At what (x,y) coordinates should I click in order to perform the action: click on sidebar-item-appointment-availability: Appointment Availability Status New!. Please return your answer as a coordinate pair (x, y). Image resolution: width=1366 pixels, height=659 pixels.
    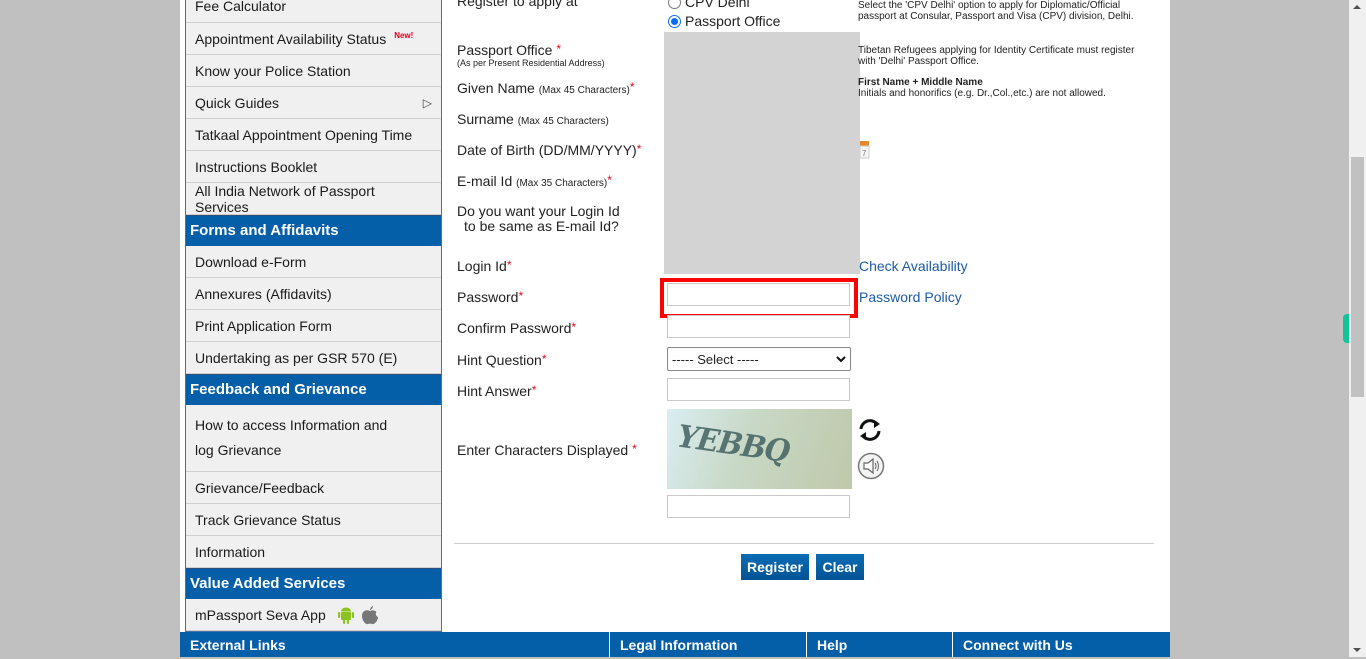
    Looking at the image, I should click on (313, 39).